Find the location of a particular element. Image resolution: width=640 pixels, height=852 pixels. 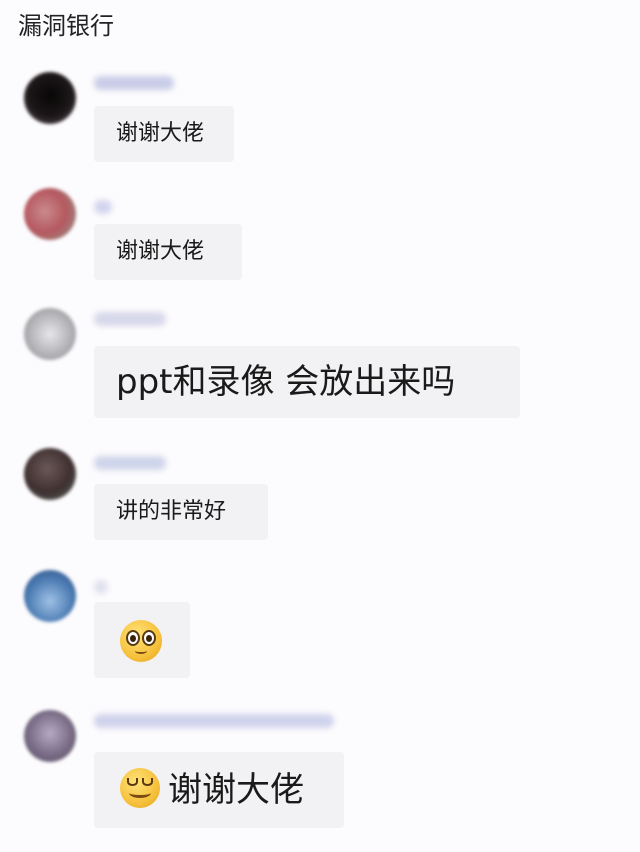

grinning-face-icon is located at coordinates (140, 787).